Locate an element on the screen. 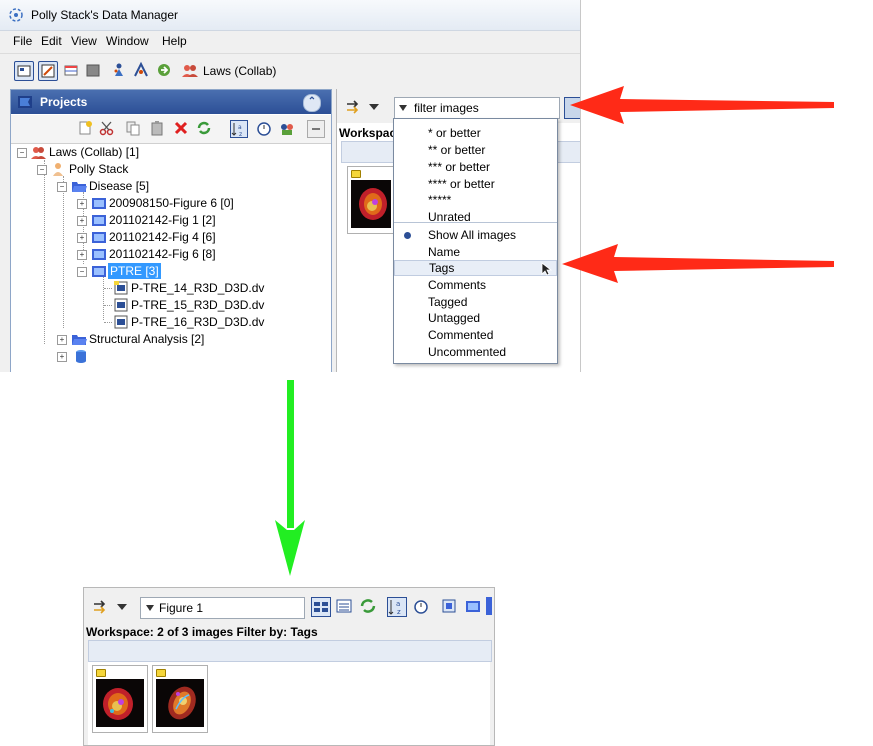  mouse-cursor-icon is located at coordinates (547, 269).